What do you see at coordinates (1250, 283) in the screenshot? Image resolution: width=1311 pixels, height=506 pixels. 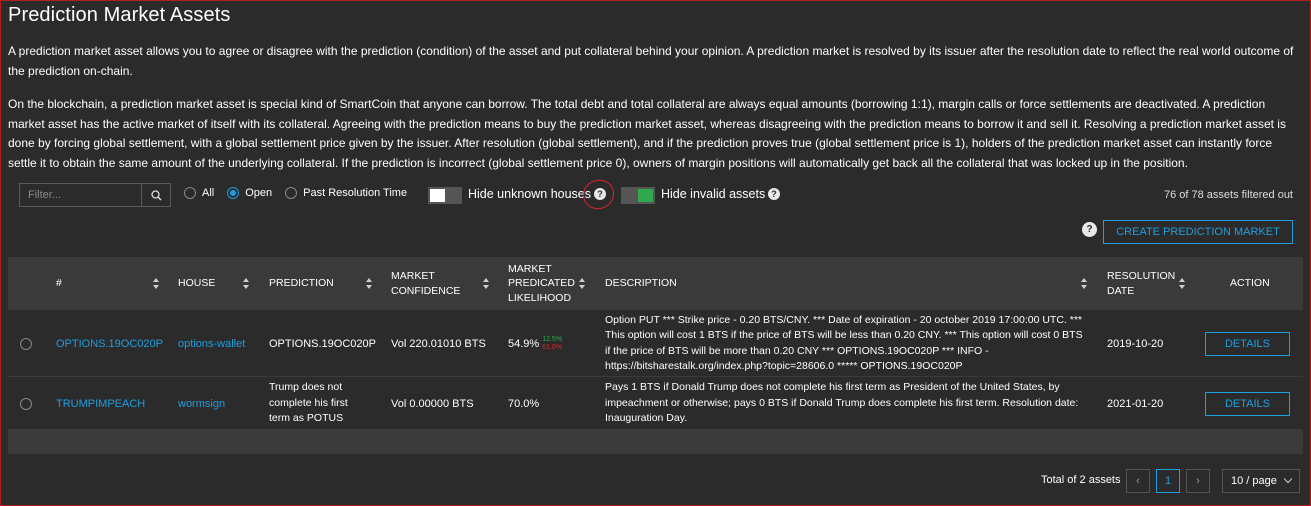 I see `header-action: ACTION` at bounding box center [1250, 283].